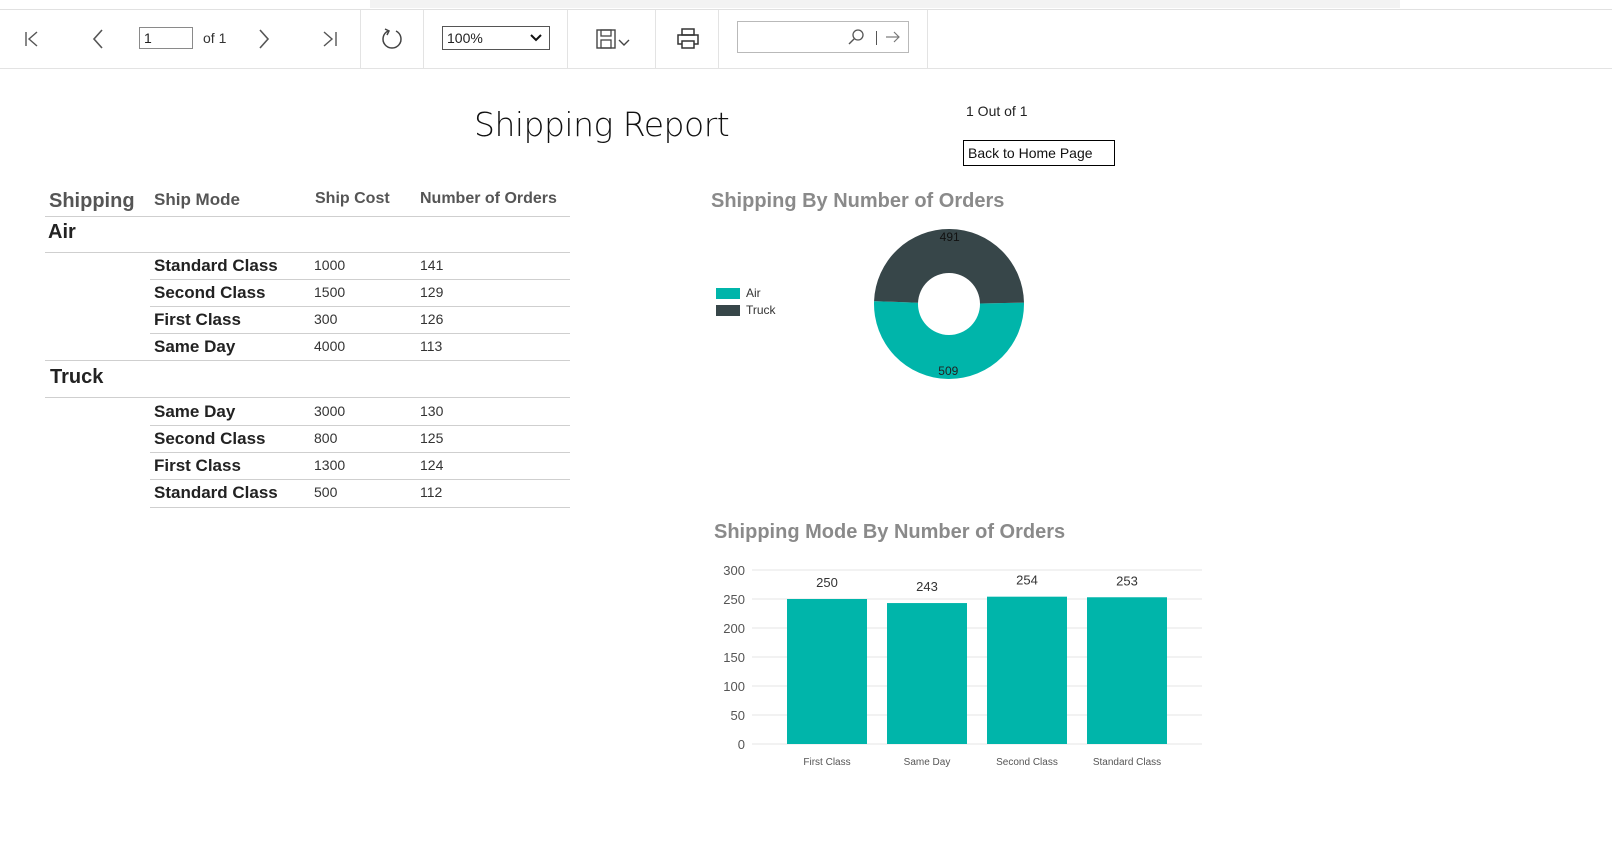 The height and width of the screenshot is (856, 1612). What do you see at coordinates (465, 38) in the screenshot?
I see `zoom-value: 100%` at bounding box center [465, 38].